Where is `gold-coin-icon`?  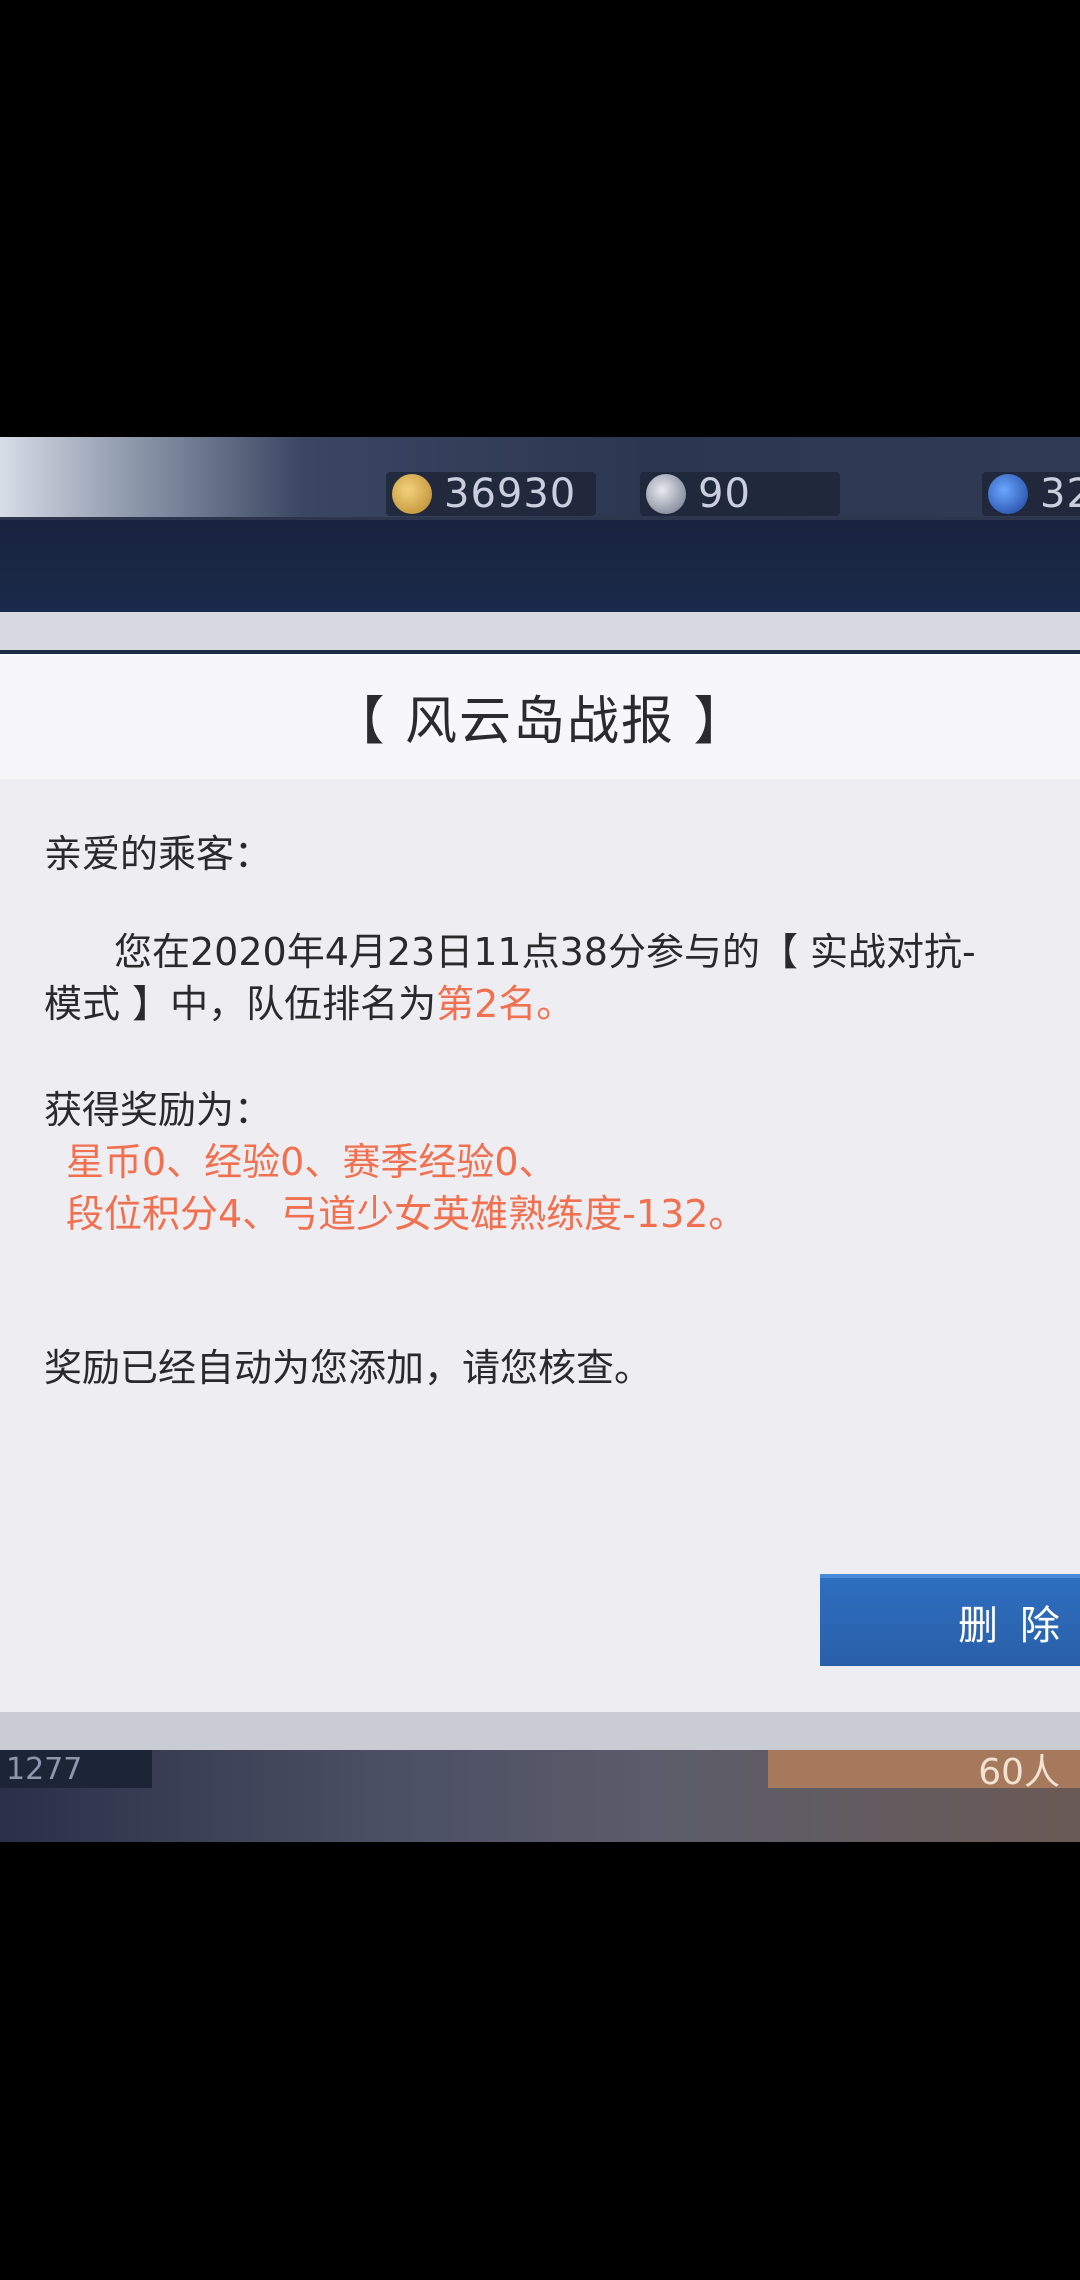 gold-coin-icon is located at coordinates (412, 494).